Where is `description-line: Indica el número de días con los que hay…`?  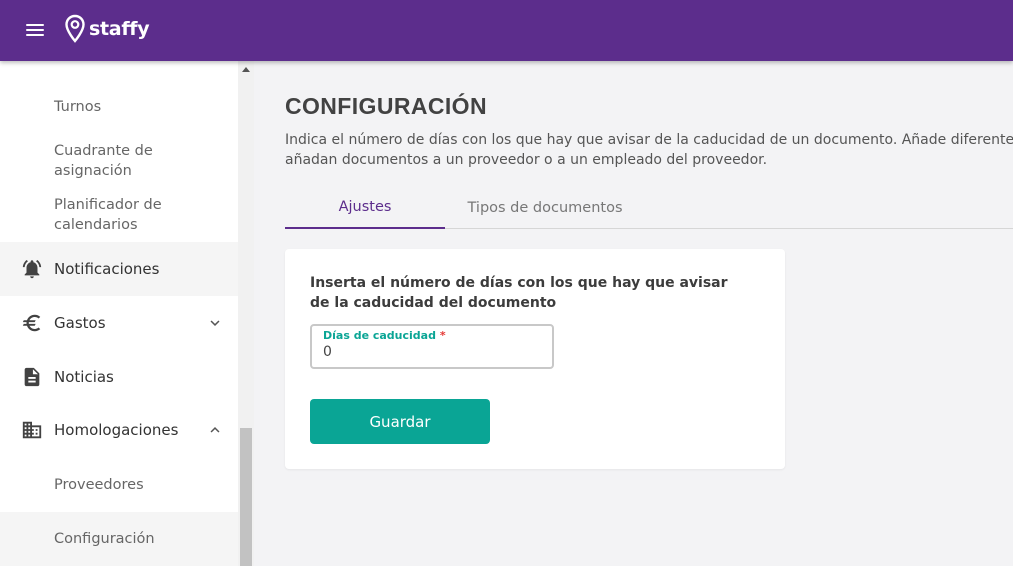 description-line: Indica el número de días con los que hay… is located at coordinates (649, 140).